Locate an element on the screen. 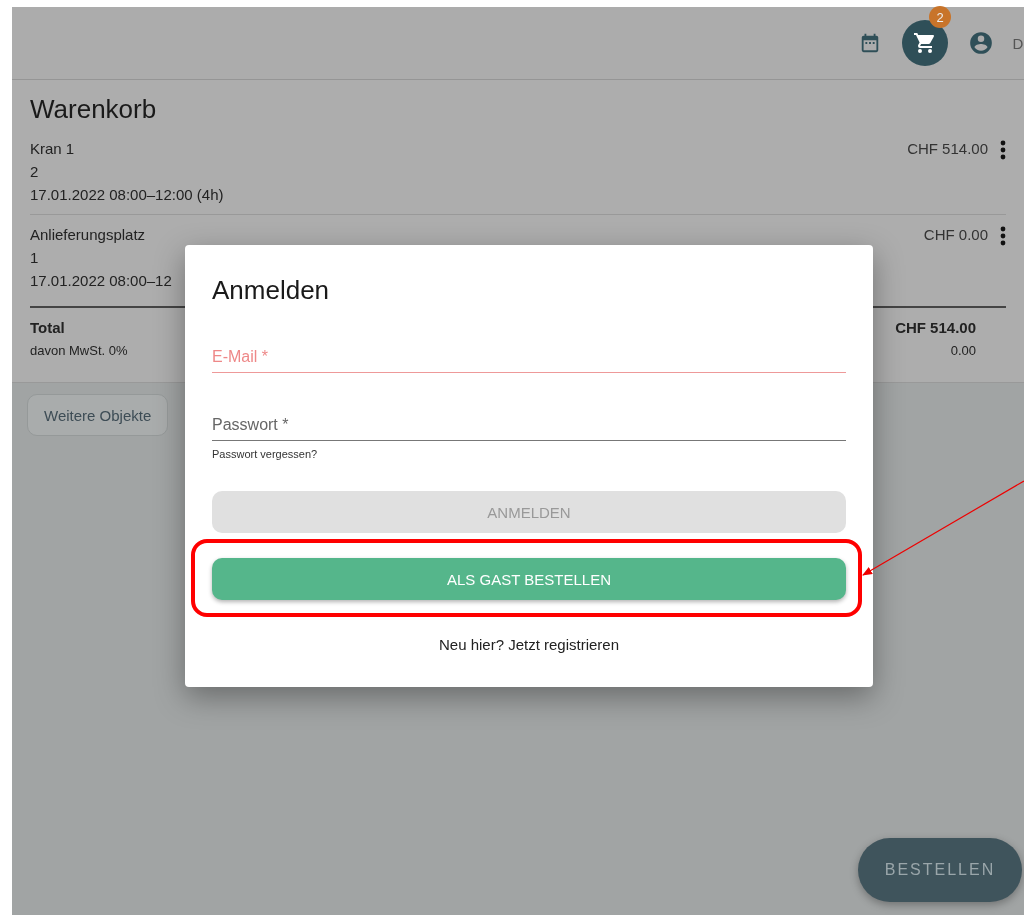  order-button: BESTELLEN is located at coordinates (940, 870).